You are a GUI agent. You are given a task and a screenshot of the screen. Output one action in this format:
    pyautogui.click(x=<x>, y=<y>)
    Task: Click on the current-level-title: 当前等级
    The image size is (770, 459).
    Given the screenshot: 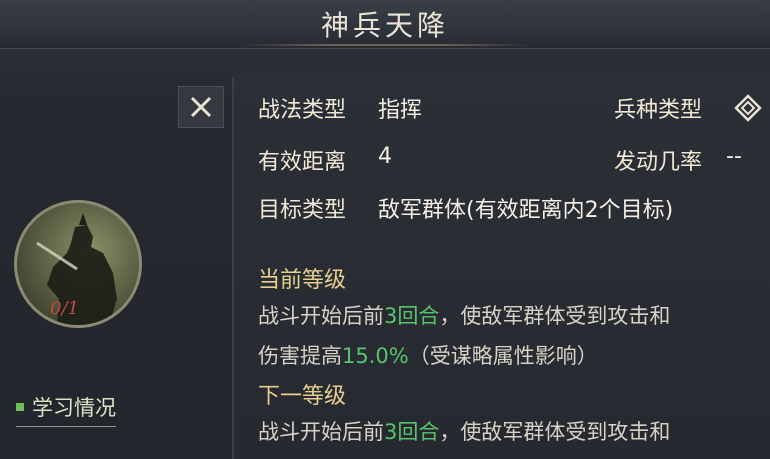 What is the action you would take?
    pyautogui.click(x=302, y=280)
    